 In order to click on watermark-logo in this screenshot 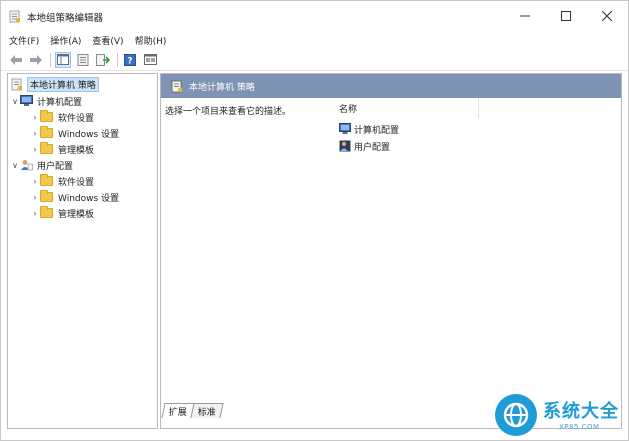, I will do `click(516, 415)`.